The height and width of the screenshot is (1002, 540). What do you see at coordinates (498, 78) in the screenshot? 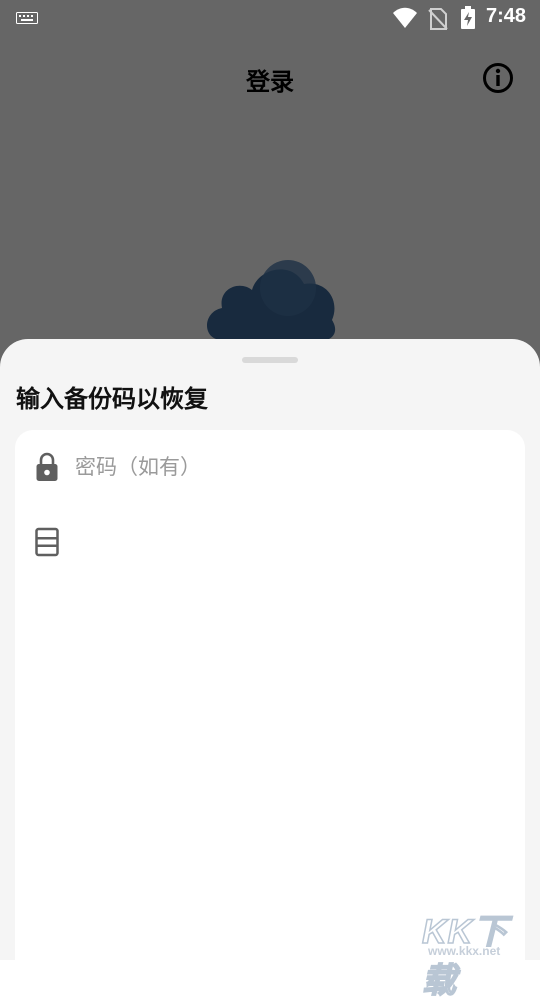
I see `info-icon` at bounding box center [498, 78].